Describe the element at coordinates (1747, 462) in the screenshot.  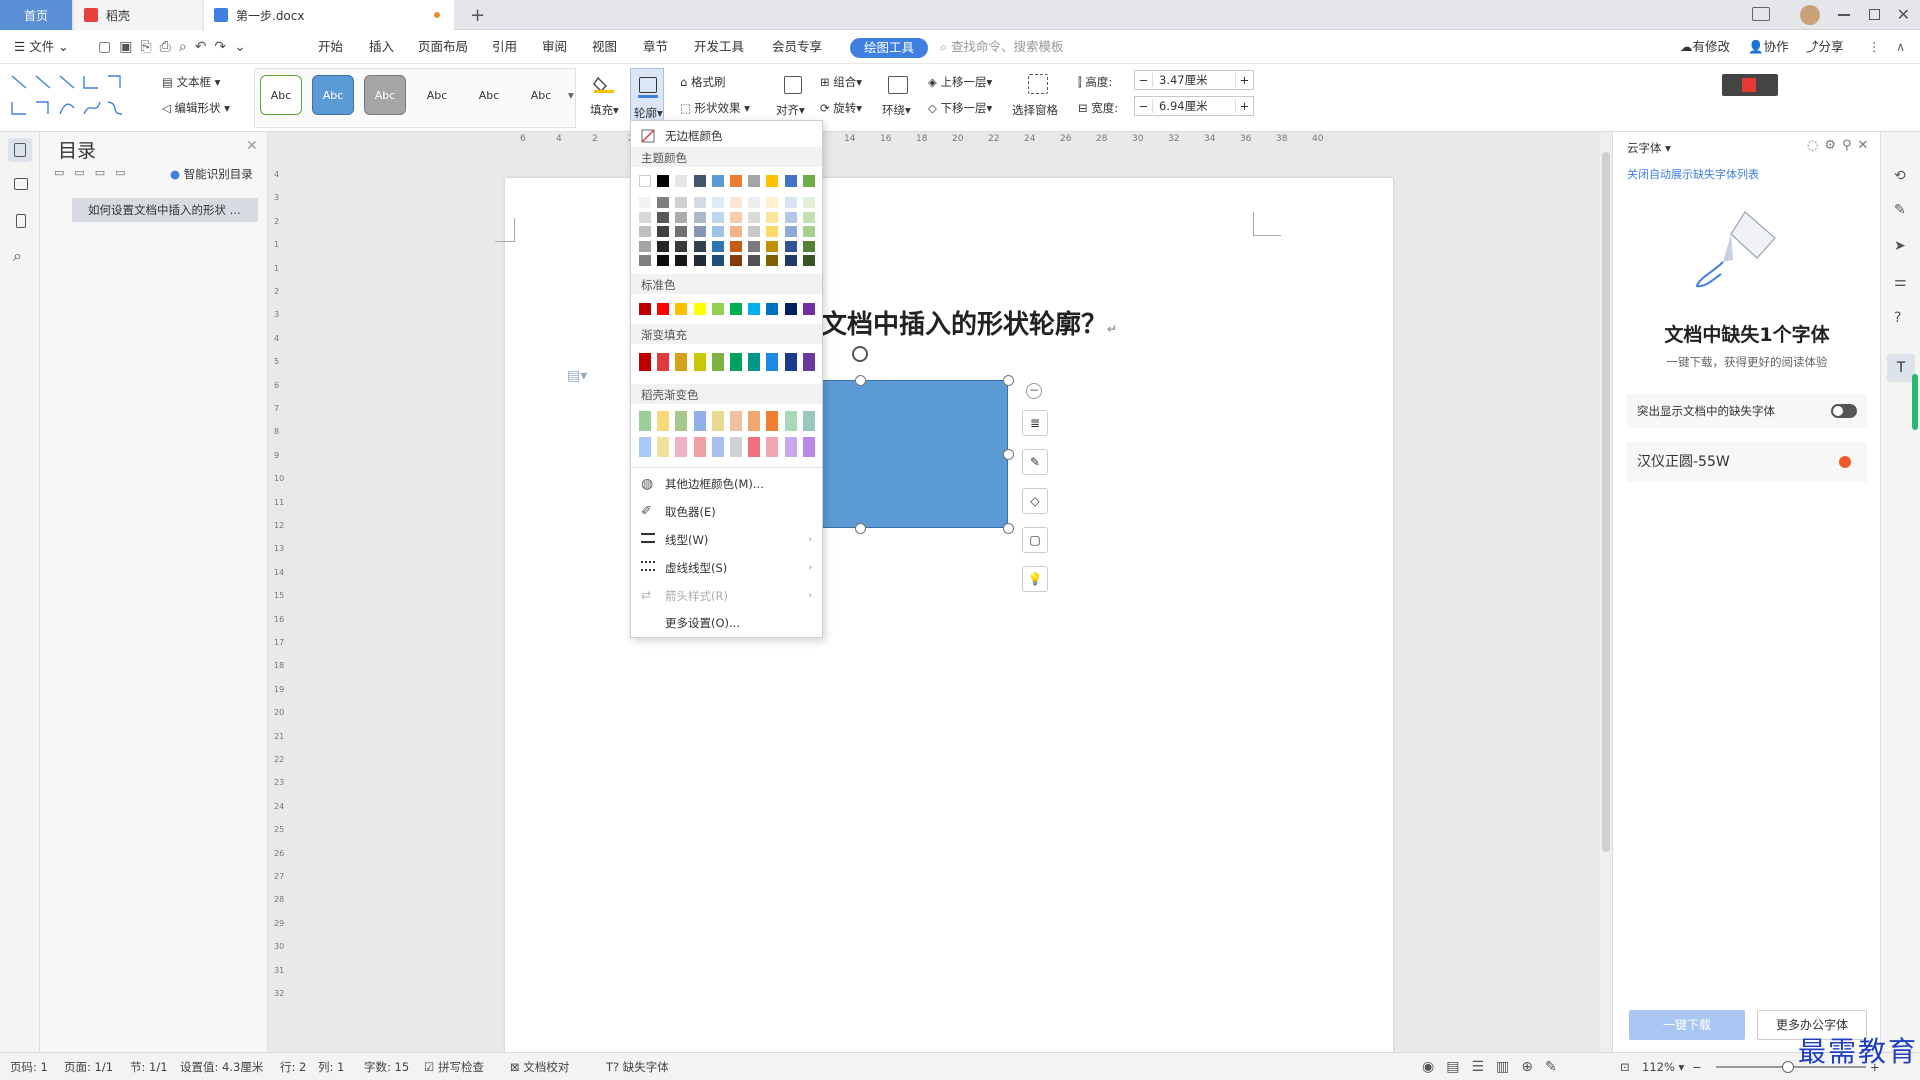
I see `missing-font-item: 汉仪正圆-55W` at that location.